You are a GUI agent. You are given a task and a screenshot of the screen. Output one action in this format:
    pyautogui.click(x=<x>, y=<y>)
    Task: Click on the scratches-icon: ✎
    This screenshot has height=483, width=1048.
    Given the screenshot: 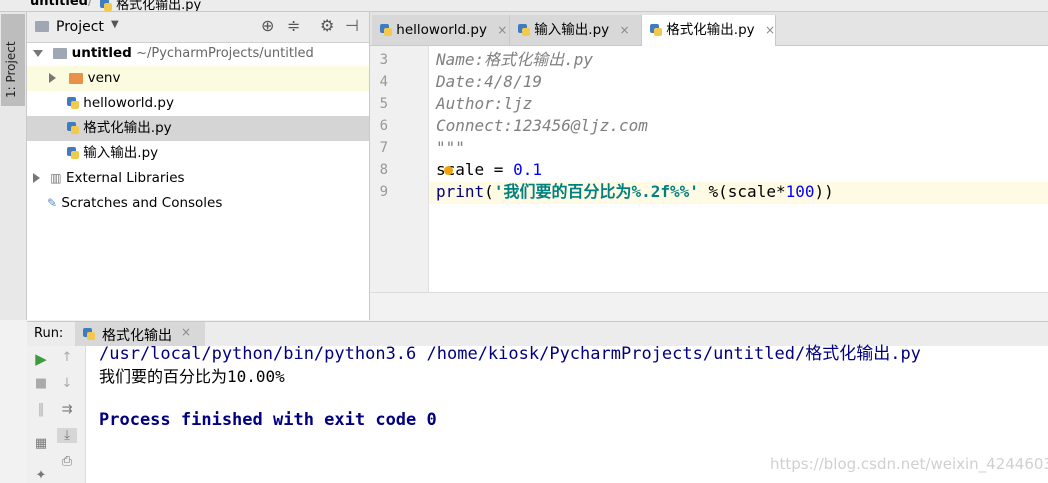 What is the action you would take?
    pyautogui.click(x=52, y=203)
    